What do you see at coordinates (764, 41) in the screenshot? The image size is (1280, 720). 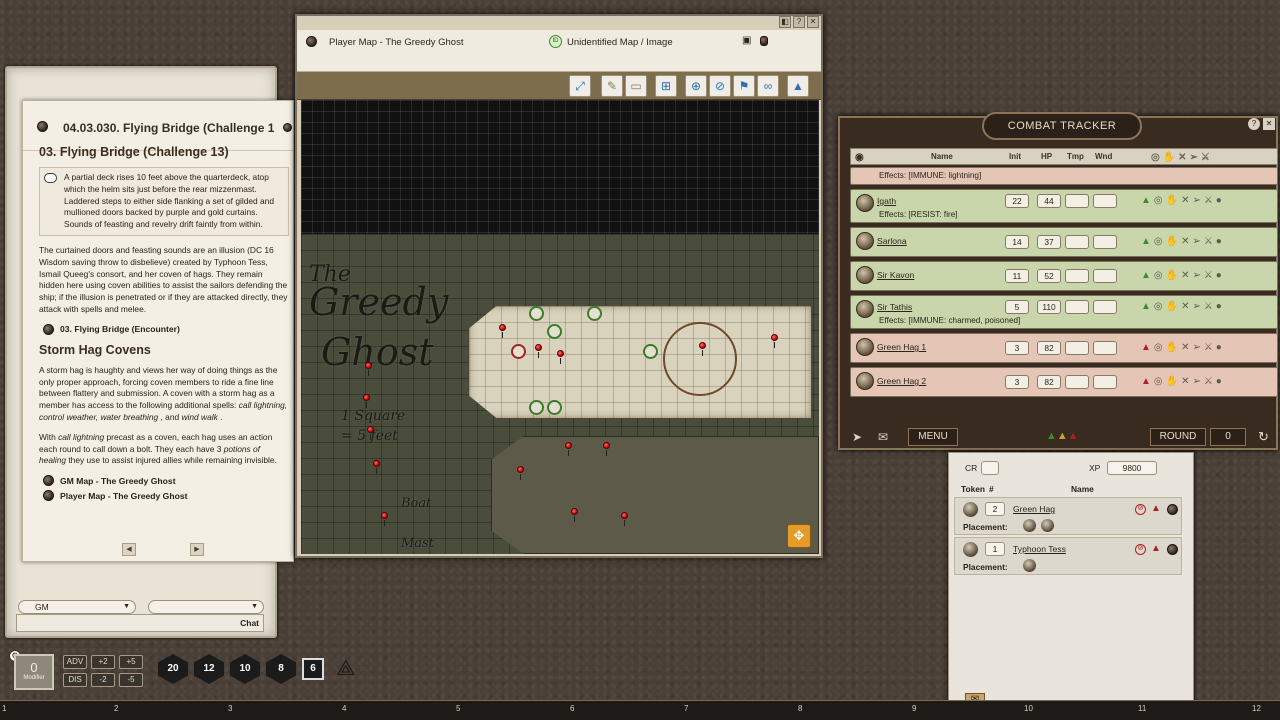 I see `lock-icon` at bounding box center [764, 41].